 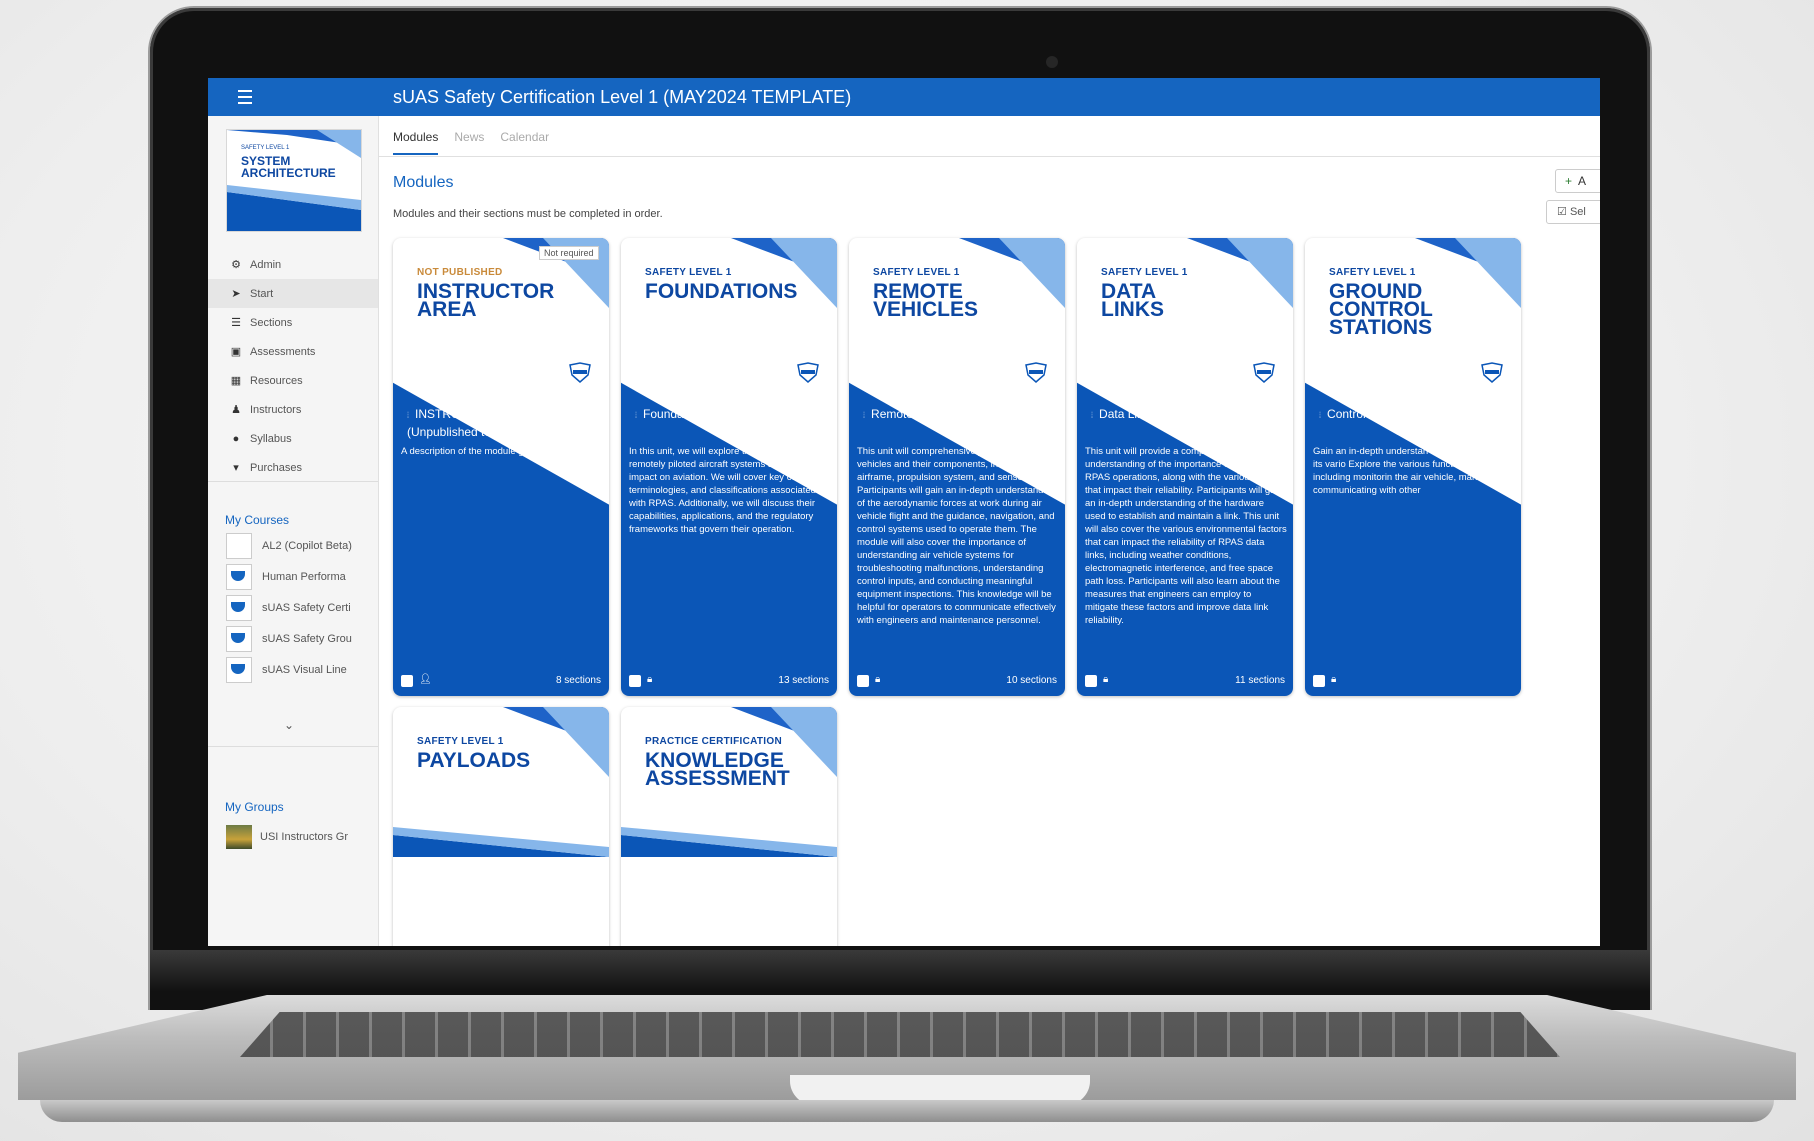 I want to click on card-section-title: ⦙ Control Stations, so click(x=1414, y=415).